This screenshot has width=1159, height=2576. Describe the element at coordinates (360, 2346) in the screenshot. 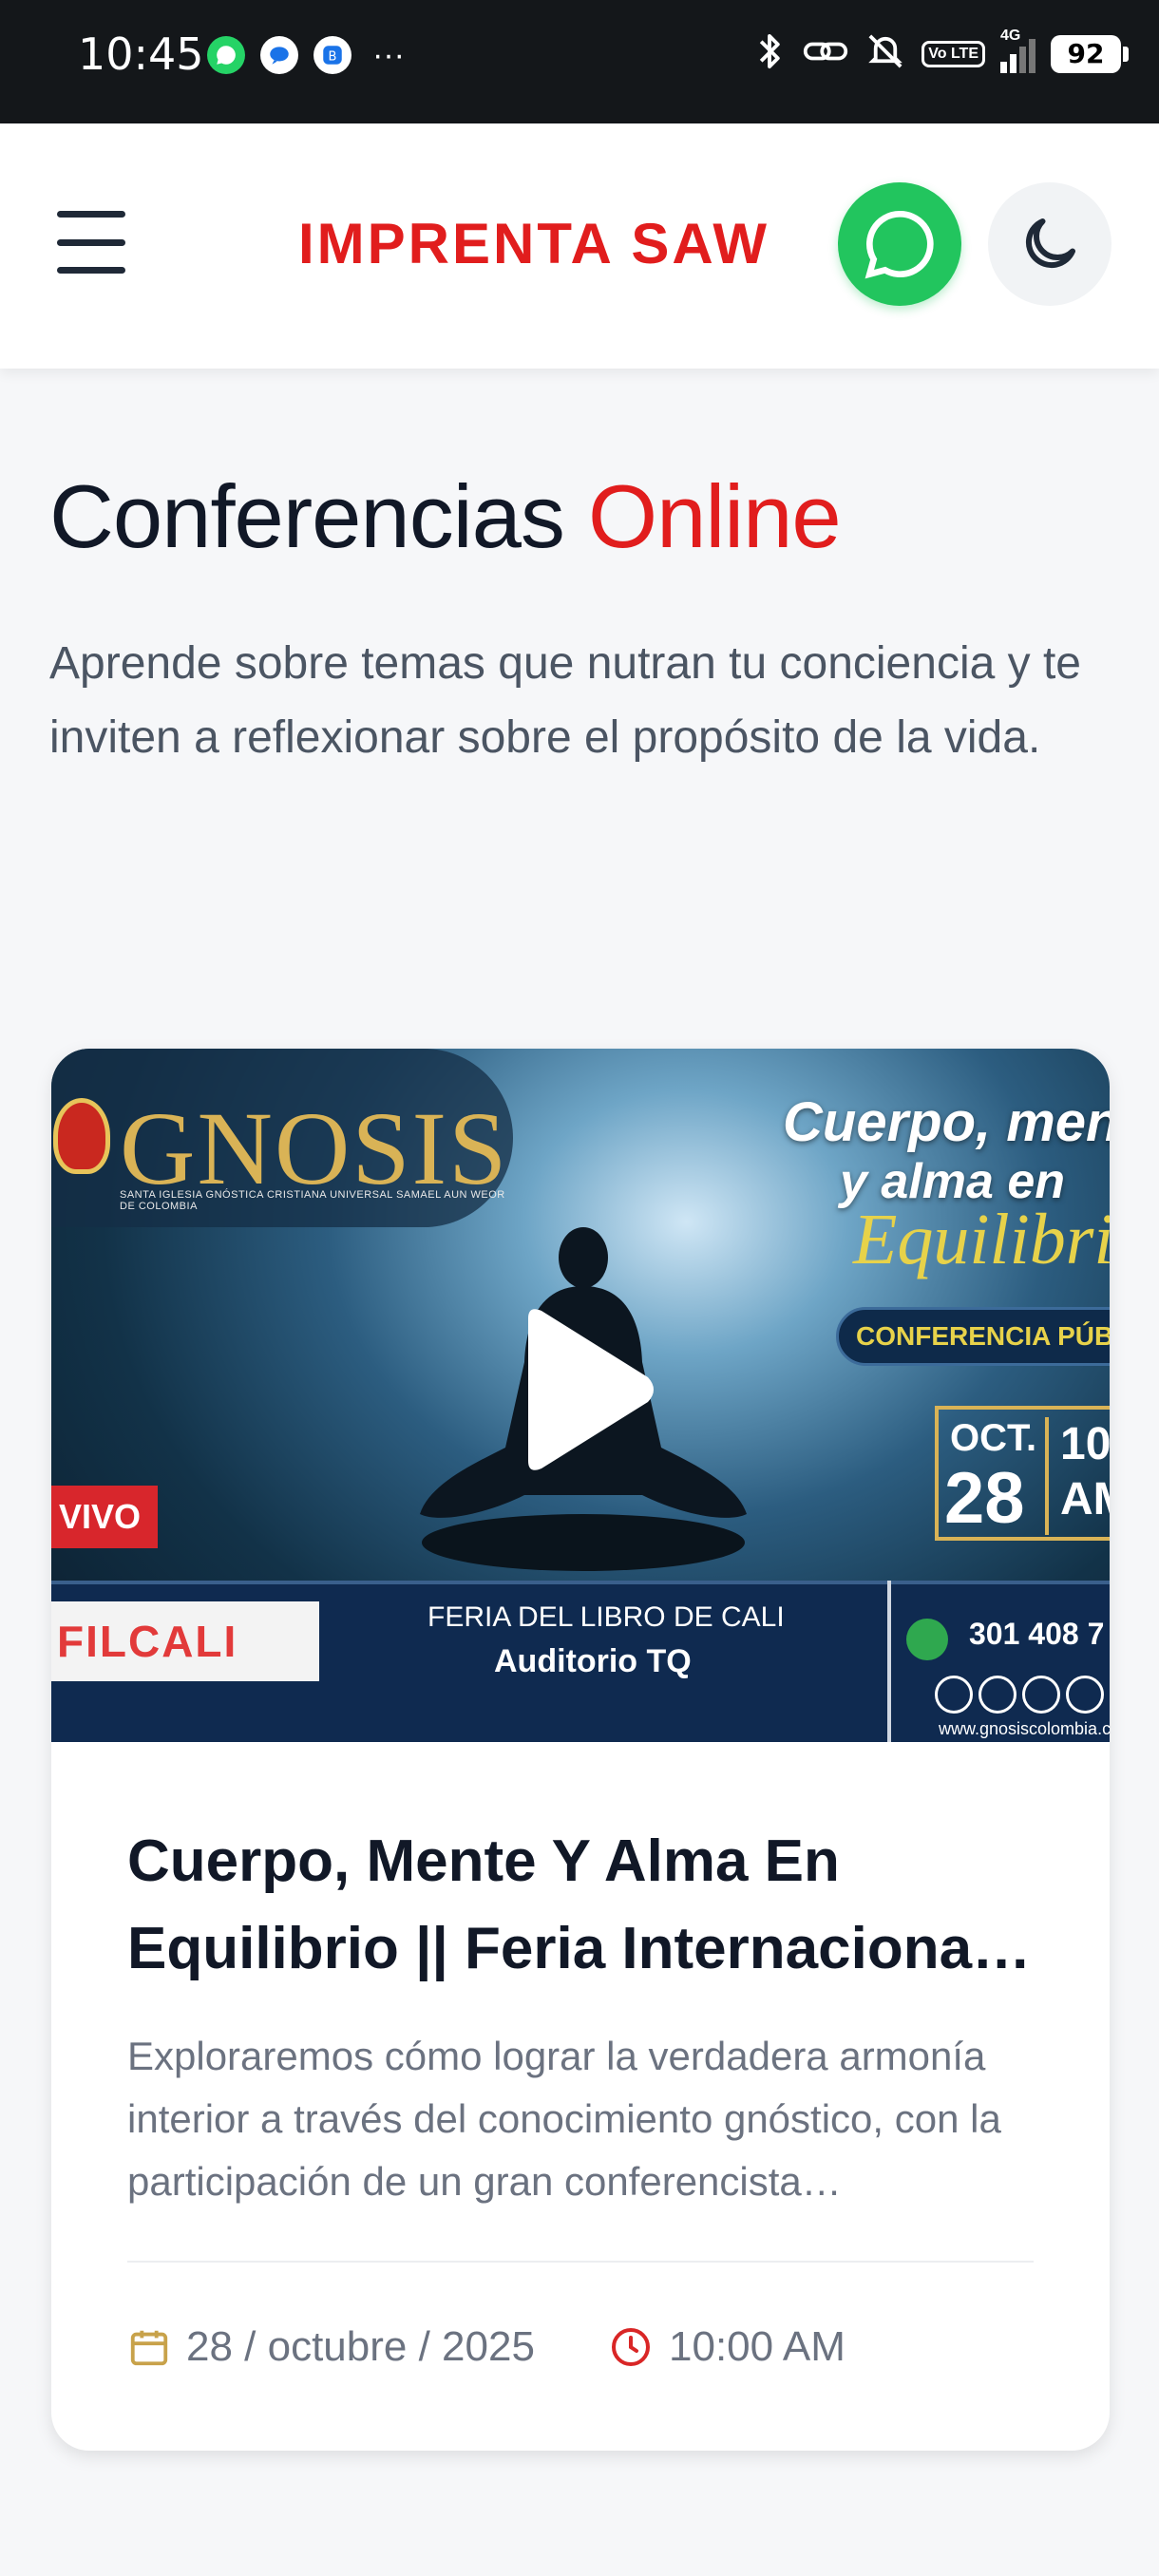

I see `event-date-text: 28 / octubre / 2025` at that location.